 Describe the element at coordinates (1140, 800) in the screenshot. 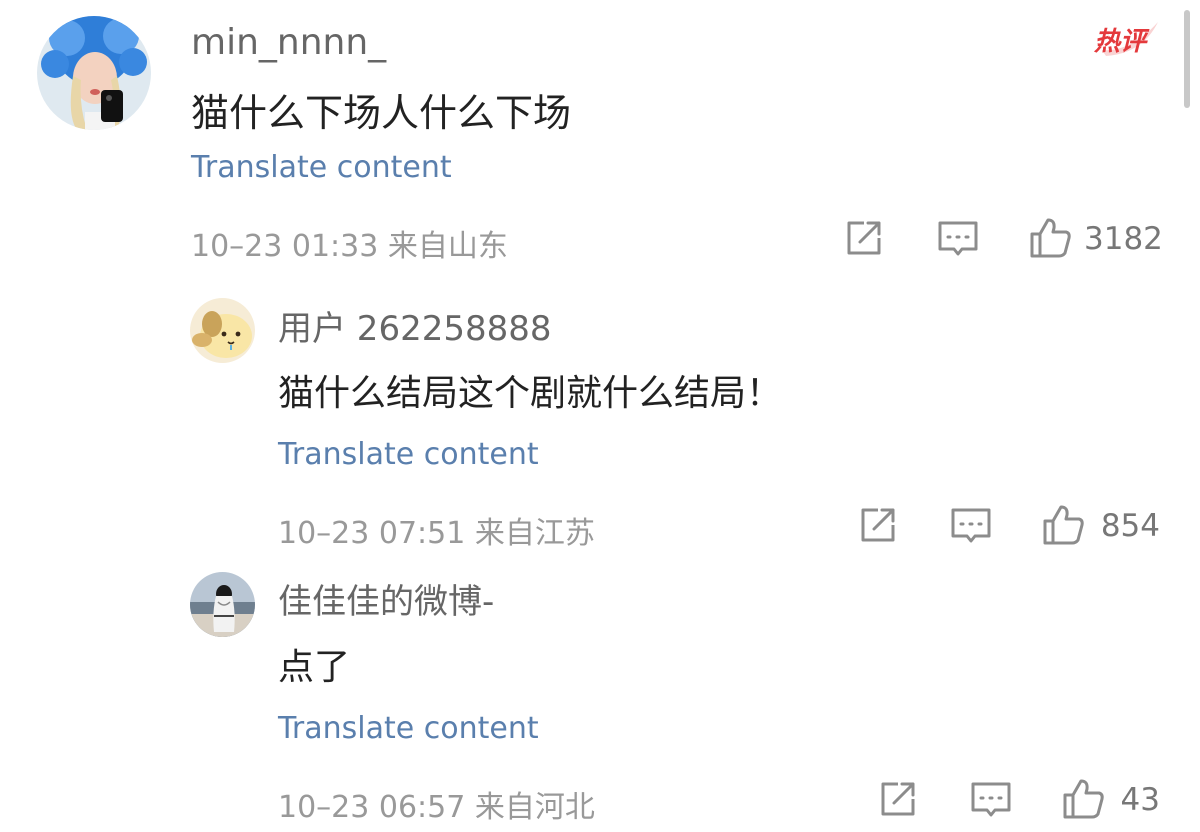

I see `like-count: 43` at that location.